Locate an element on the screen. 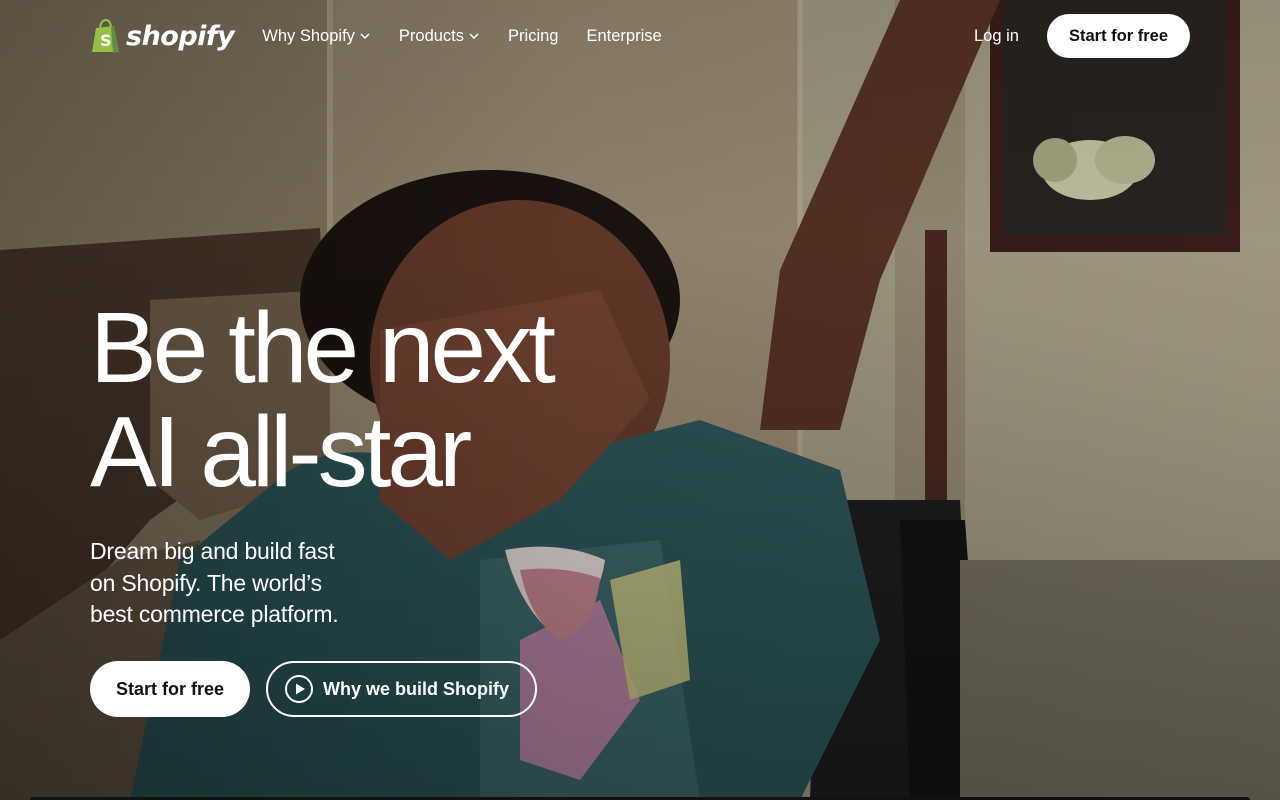  nav-item-products: Products is located at coordinates (439, 36).